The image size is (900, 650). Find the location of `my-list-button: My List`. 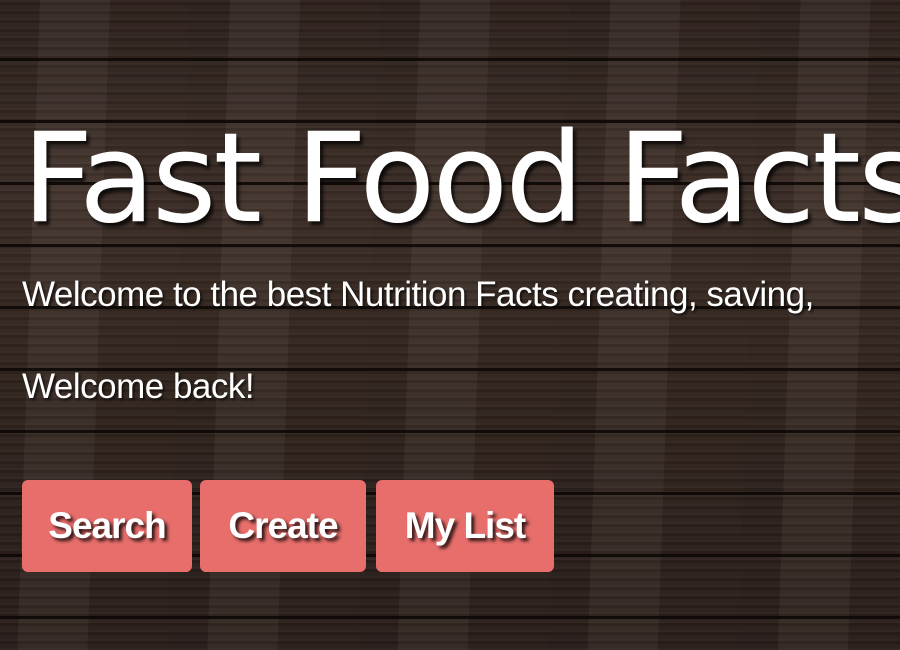

my-list-button: My List is located at coordinates (465, 526).